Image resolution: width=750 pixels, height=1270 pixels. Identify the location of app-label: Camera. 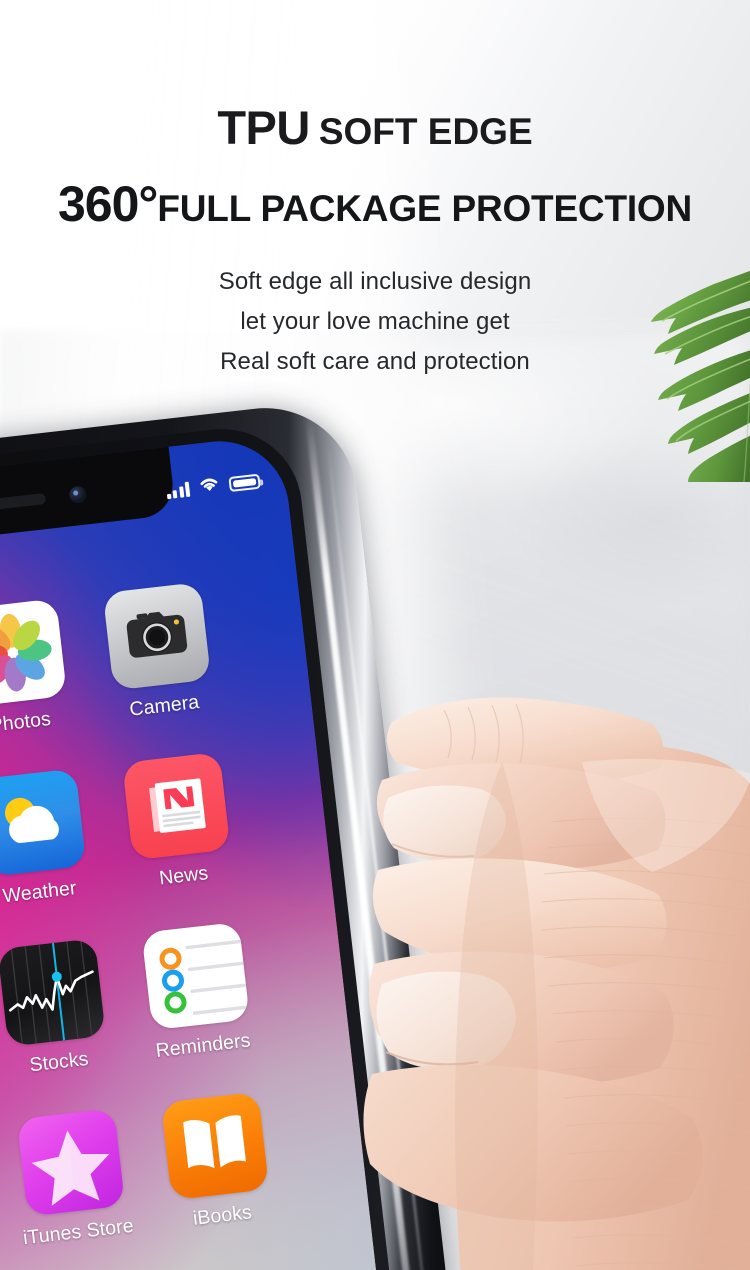
(164, 705).